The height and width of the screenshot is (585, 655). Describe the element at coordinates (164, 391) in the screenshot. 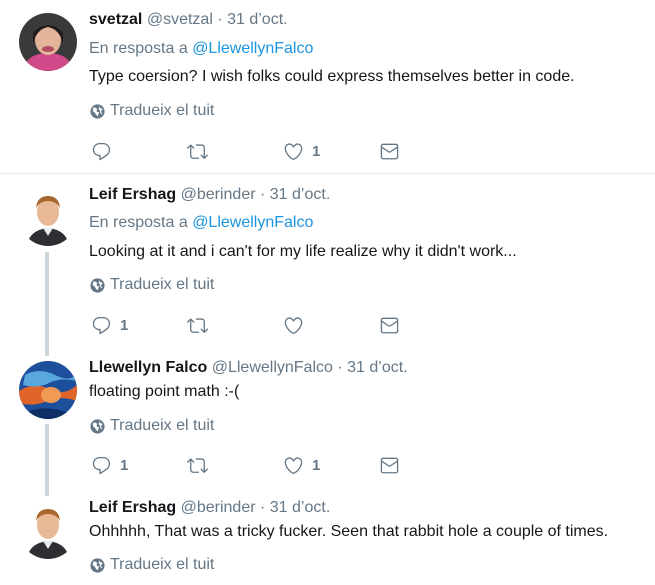

I see `tweet-text: floating point math :-(` at that location.